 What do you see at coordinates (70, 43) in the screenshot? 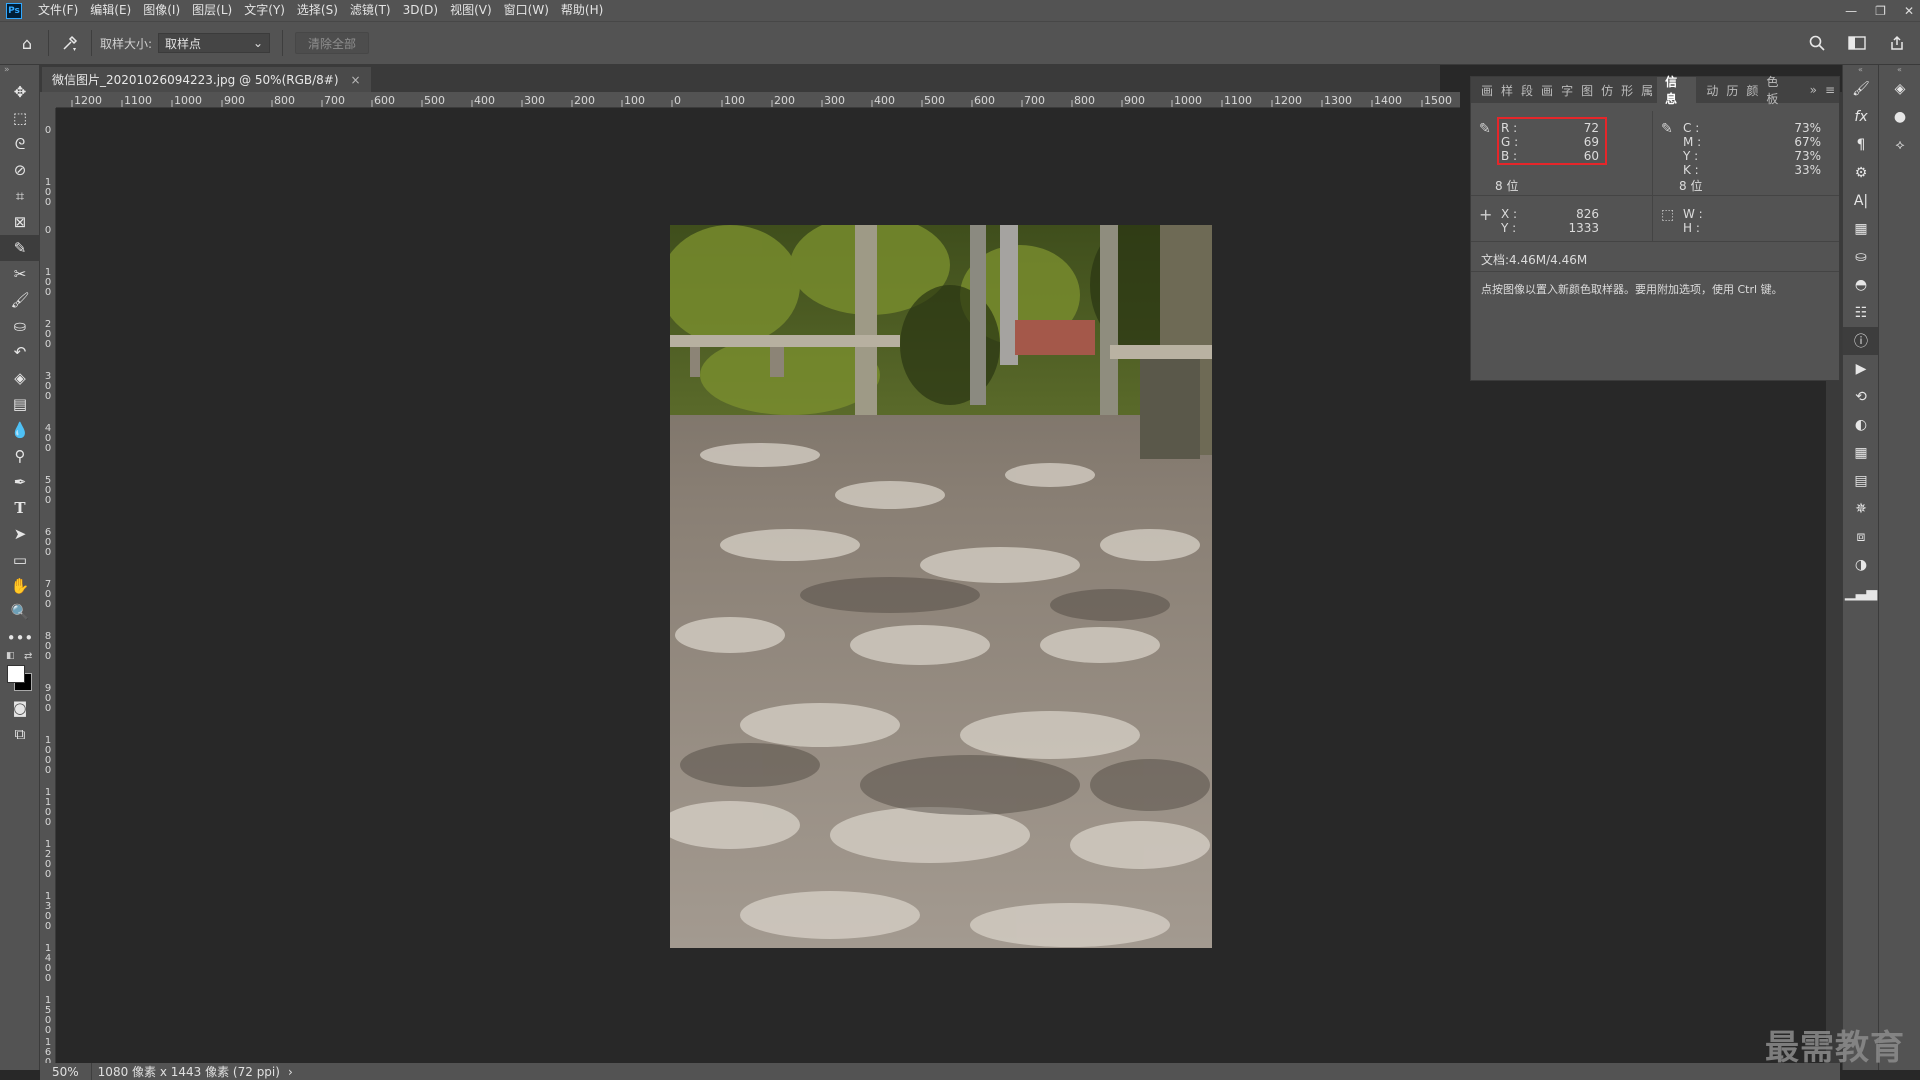
I see `eyedropper-tool-preset-icon: ▾` at bounding box center [70, 43].